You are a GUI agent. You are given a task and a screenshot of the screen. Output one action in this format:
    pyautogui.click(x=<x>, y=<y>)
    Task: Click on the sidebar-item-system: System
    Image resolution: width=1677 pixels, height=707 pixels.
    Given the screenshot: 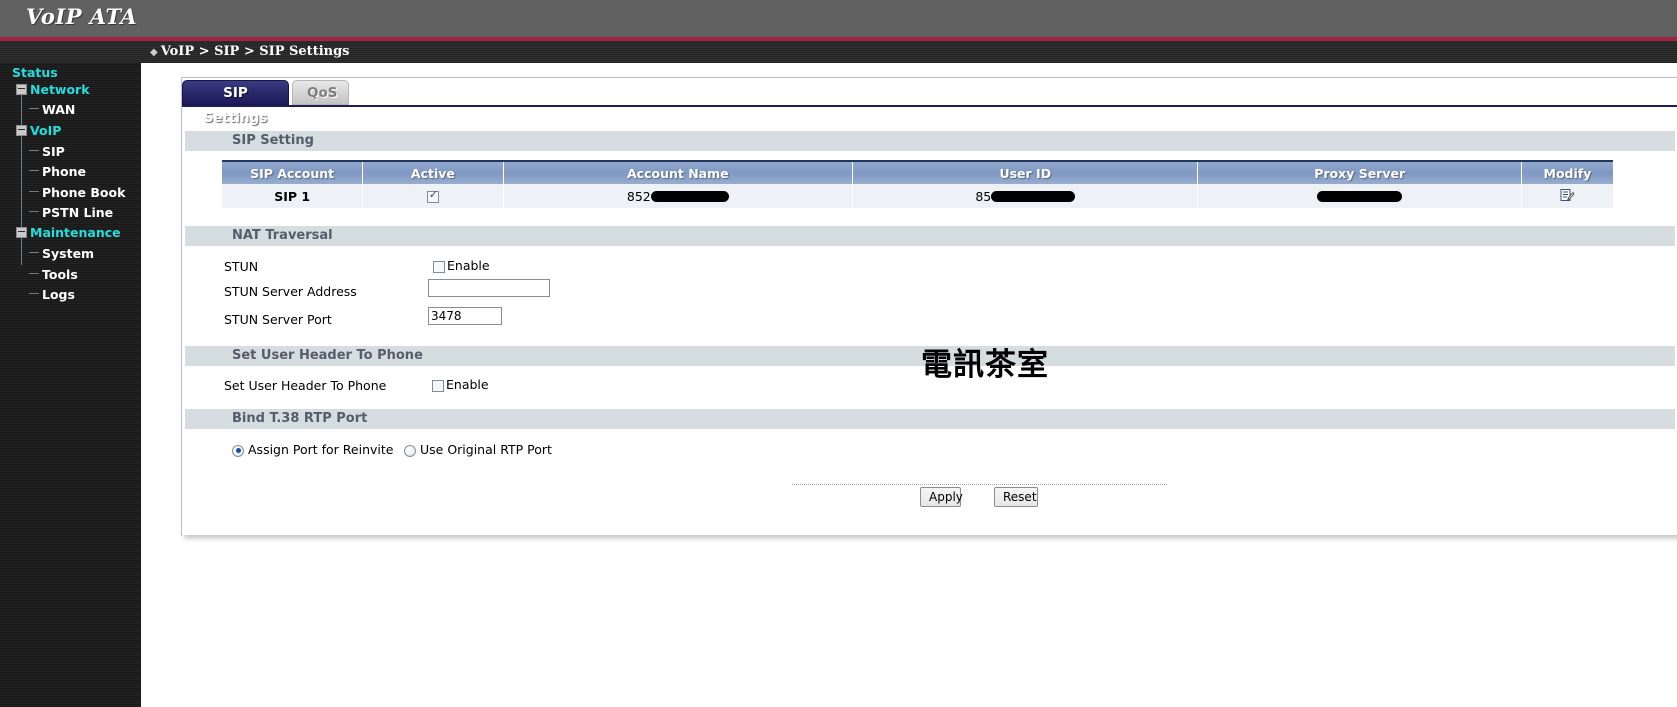 What is the action you would take?
    pyautogui.click(x=61, y=253)
    